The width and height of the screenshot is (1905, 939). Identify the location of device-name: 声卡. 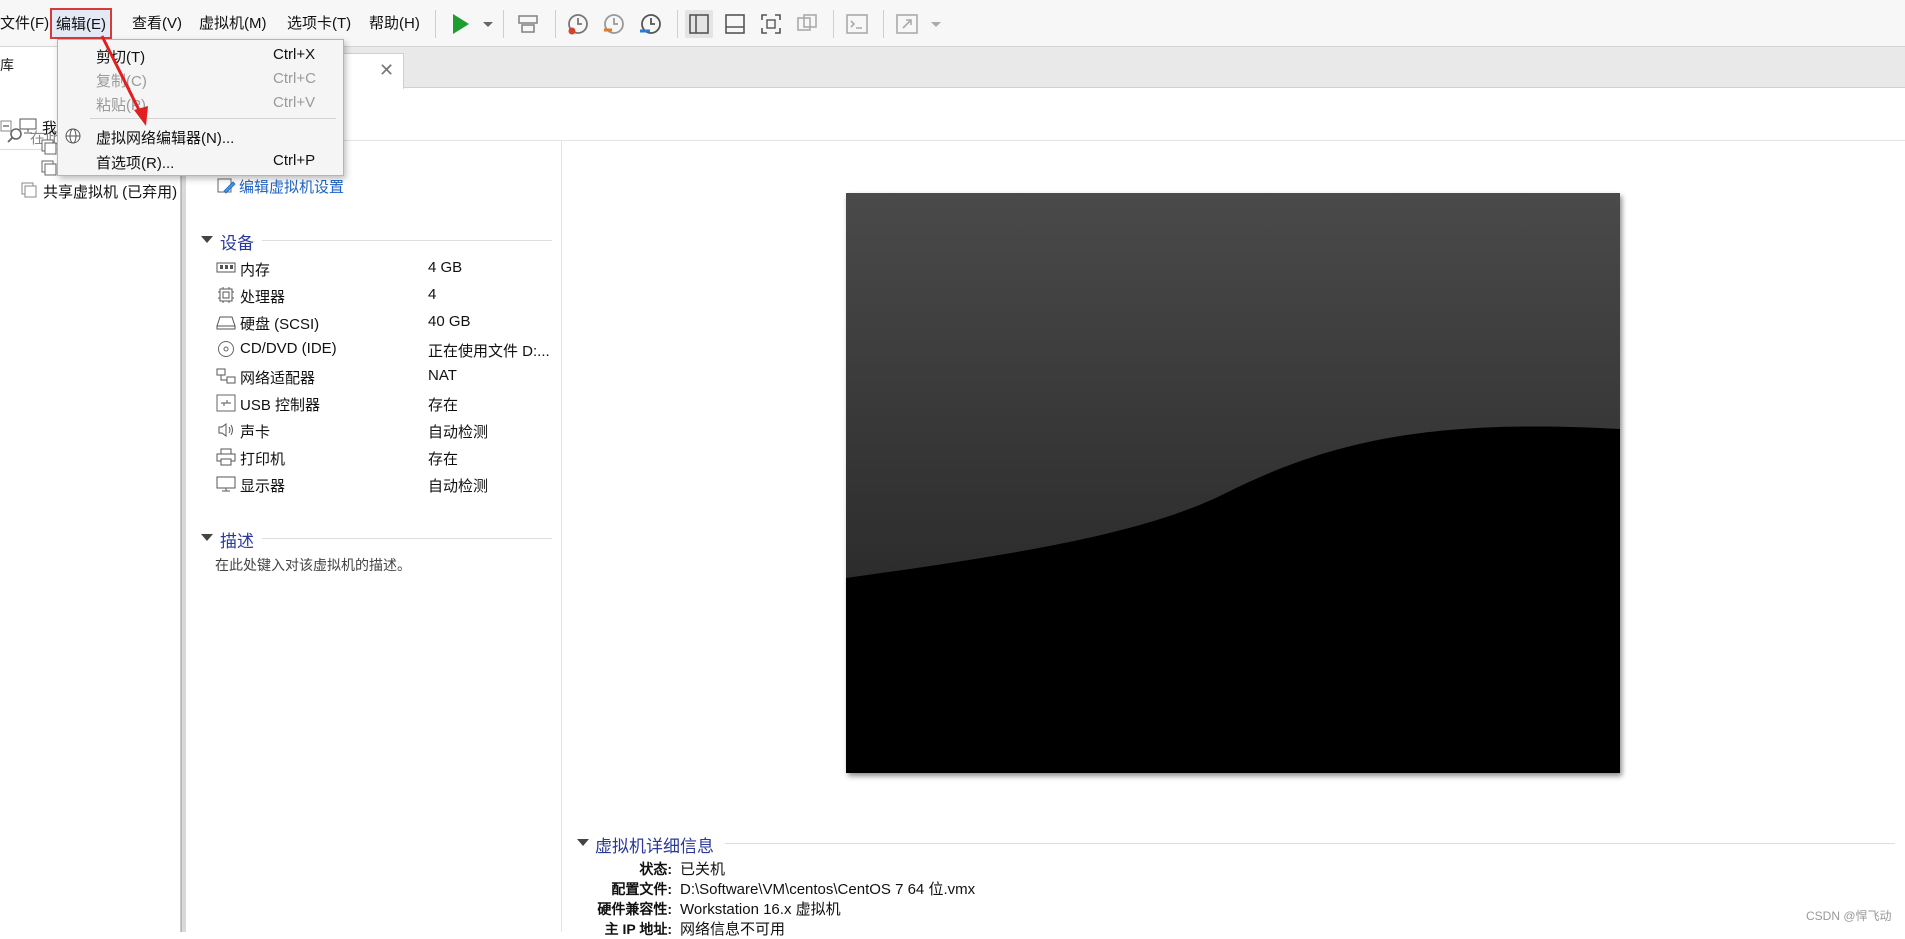
(255, 431).